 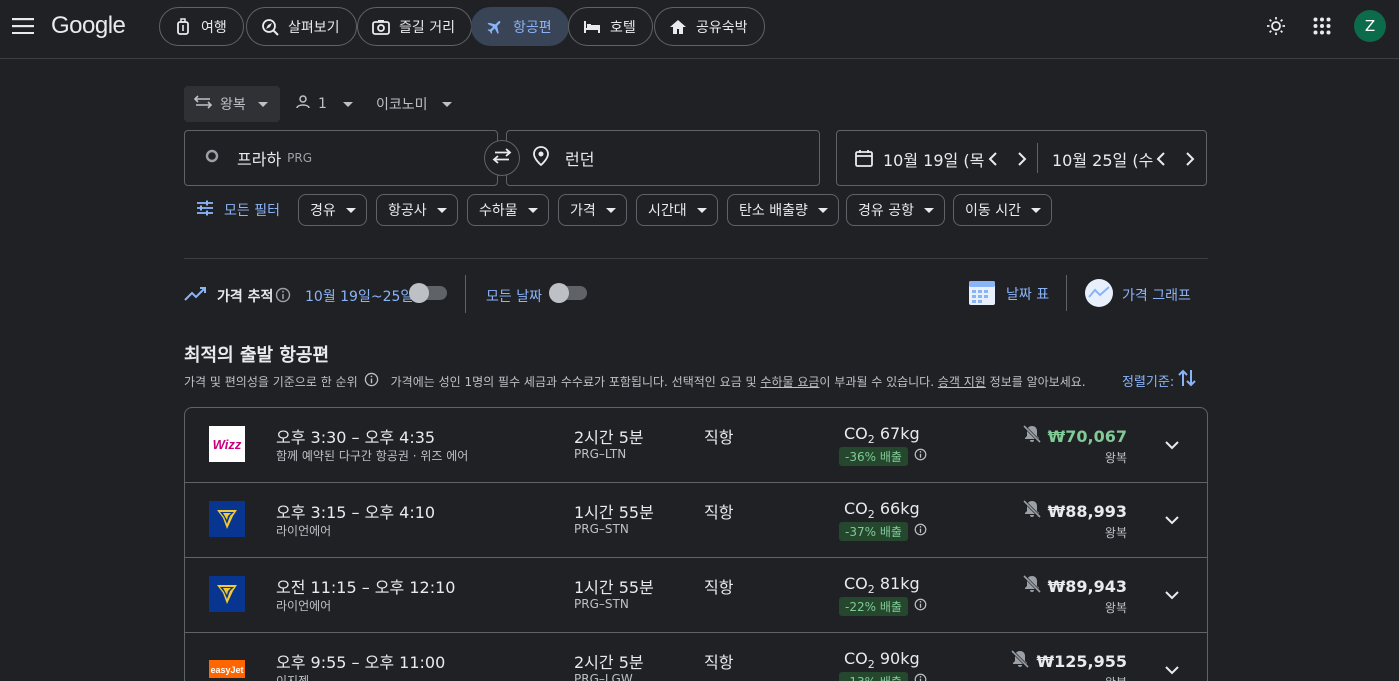 What do you see at coordinates (1037, 158) in the screenshot?
I see `date-divider` at bounding box center [1037, 158].